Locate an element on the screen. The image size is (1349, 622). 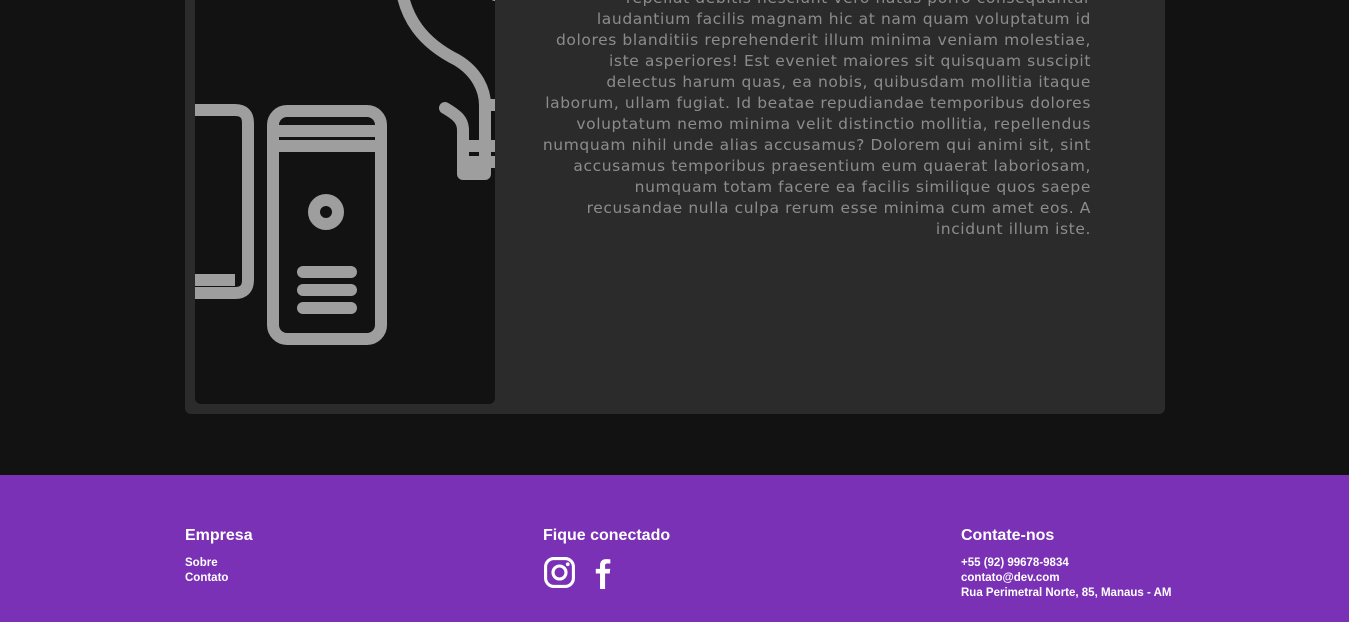
illustration-panel is located at coordinates (345, 202).